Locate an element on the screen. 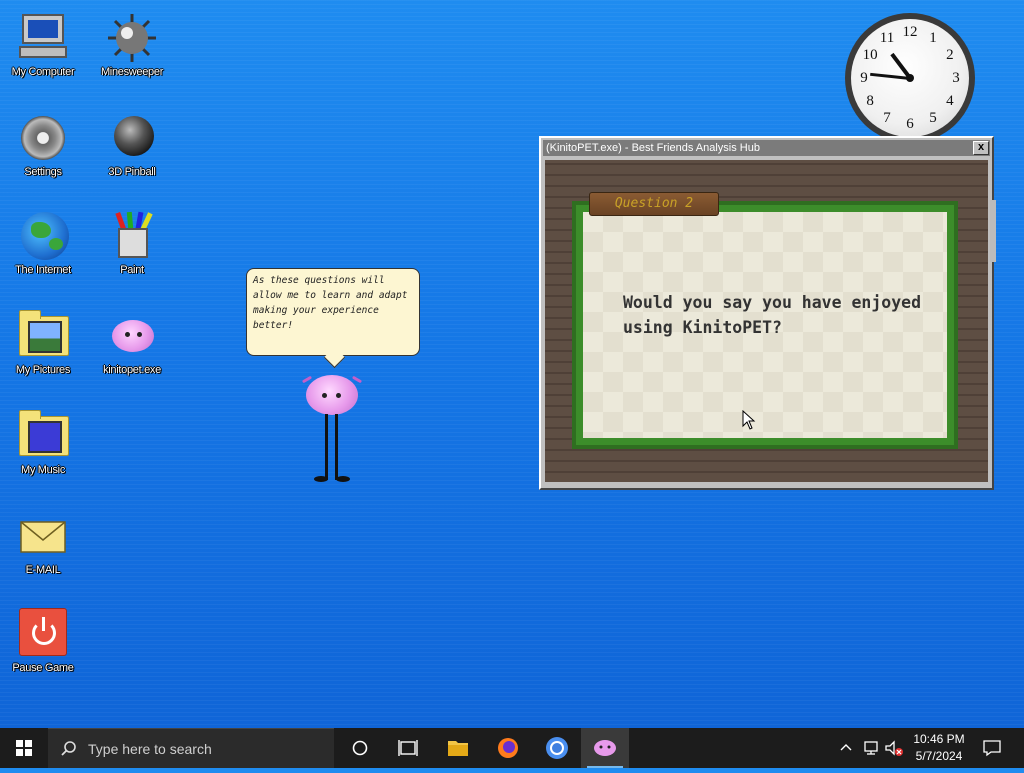 Image resolution: width=1024 pixels, height=773 pixels. desktop-icon-kinitopet: kinitopet.exe is located at coordinates (132, 347).